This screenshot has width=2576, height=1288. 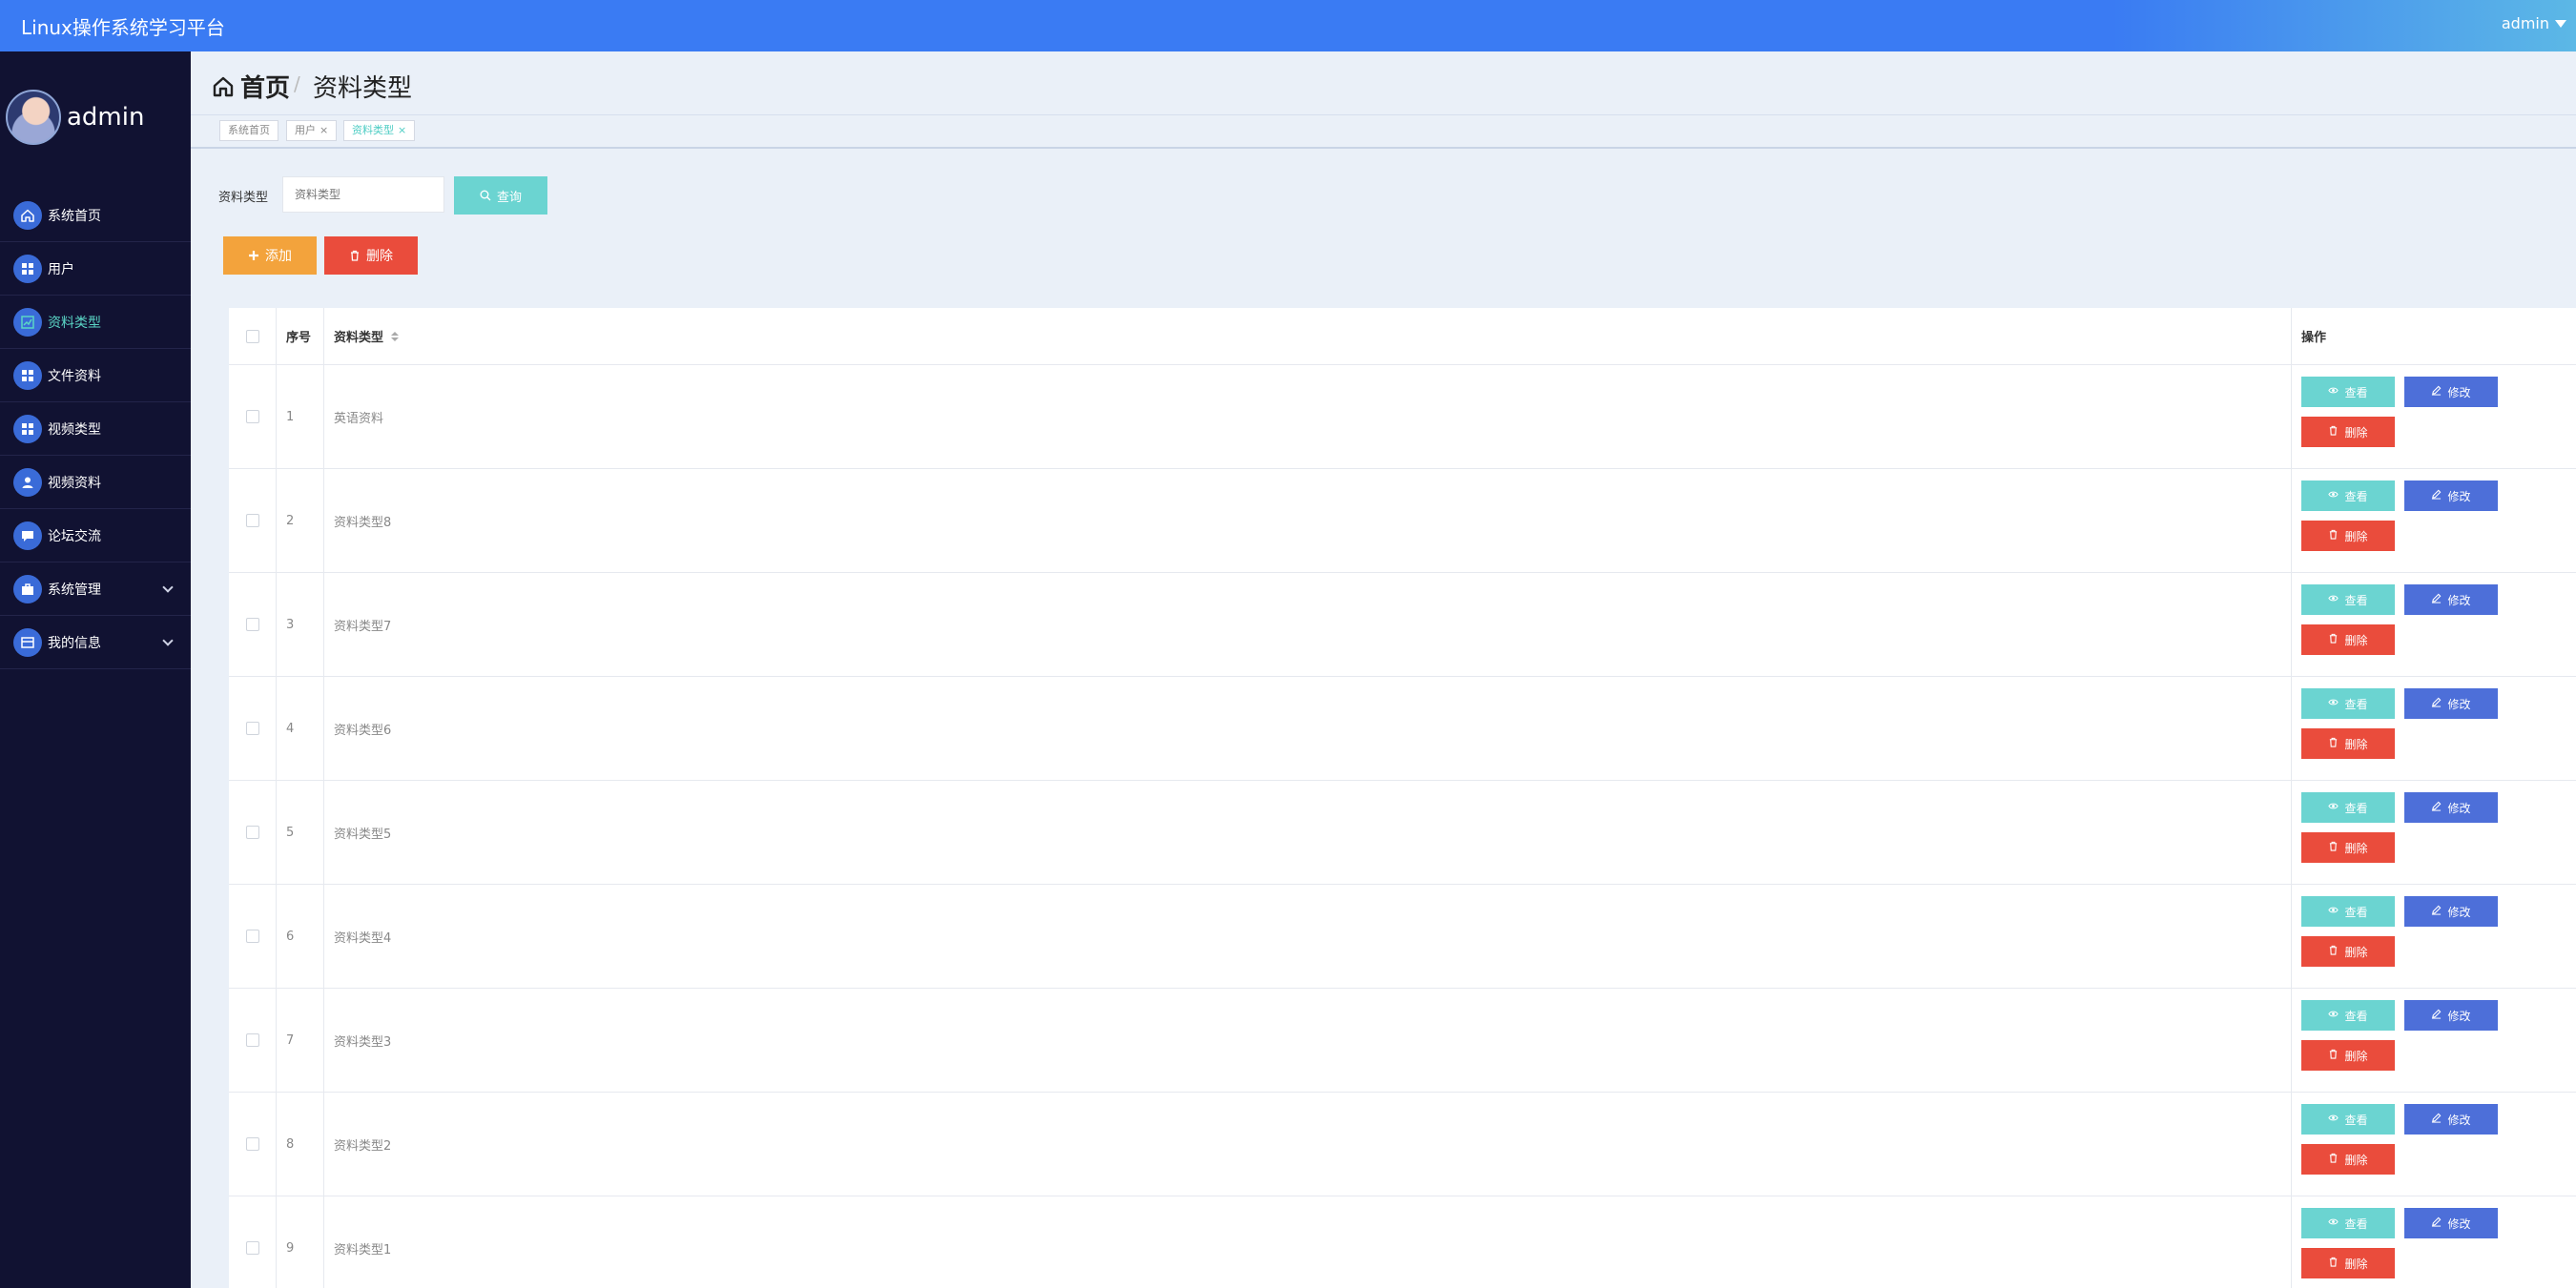 What do you see at coordinates (358, 336) in the screenshot?
I see `column-header-name-label: 资料类型` at bounding box center [358, 336].